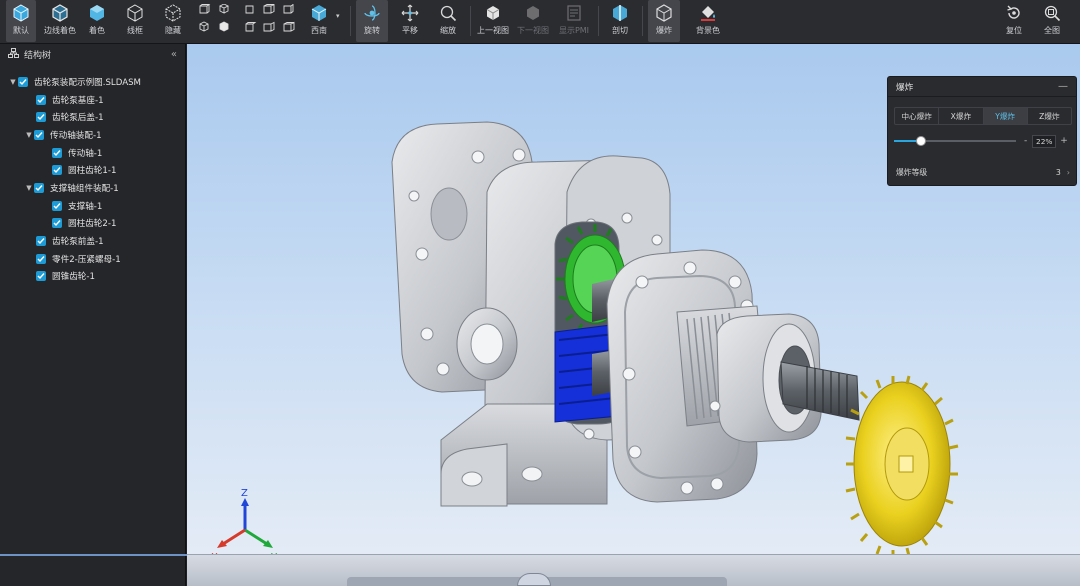 The height and width of the screenshot is (586, 1080). Describe the element at coordinates (97, 13) in the screenshot. I see `cube-solid-icon` at that location.